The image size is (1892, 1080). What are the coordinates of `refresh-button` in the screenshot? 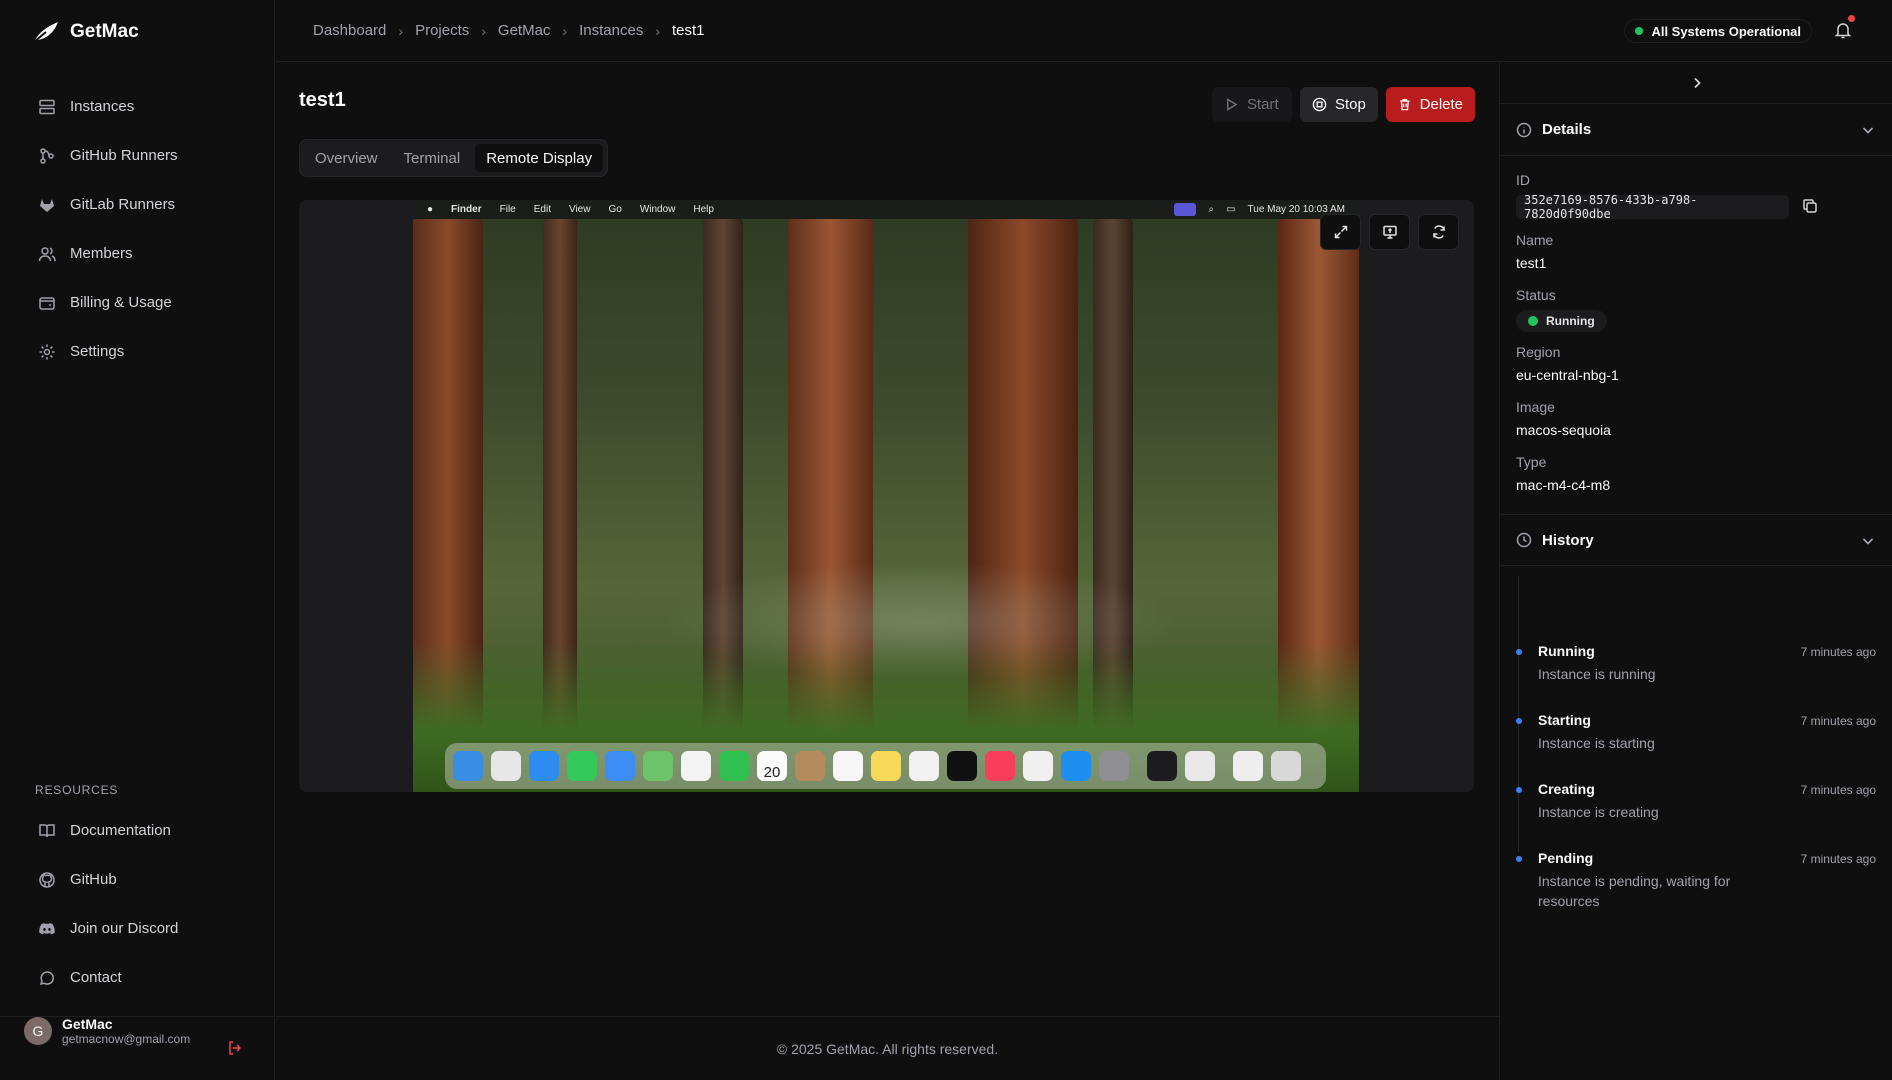 It's located at (1438, 232).